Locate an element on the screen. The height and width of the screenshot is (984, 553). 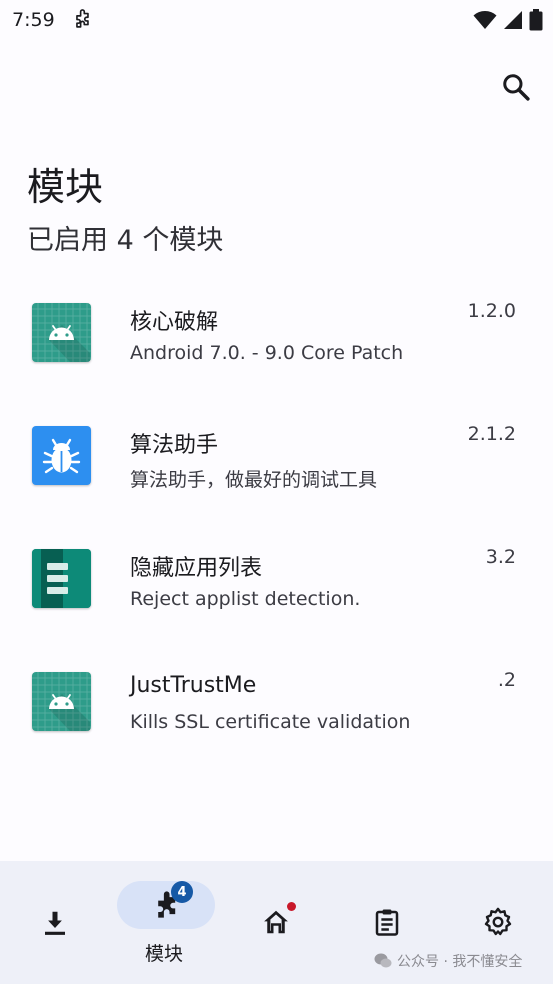
module-item-algorithm-helper: 算法助手 算法助手，做最好的调试工具 2.1.2 is located at coordinates (276, 460).